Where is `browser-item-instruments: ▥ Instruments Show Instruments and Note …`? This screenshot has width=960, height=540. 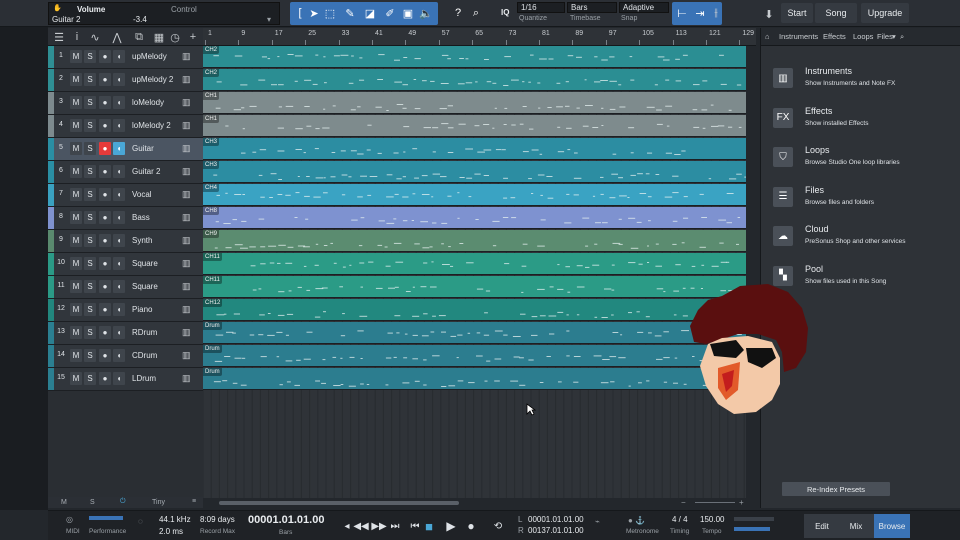
browser-item-instruments: ▥ Instruments Show Instruments and Note … is located at coordinates (863, 82).